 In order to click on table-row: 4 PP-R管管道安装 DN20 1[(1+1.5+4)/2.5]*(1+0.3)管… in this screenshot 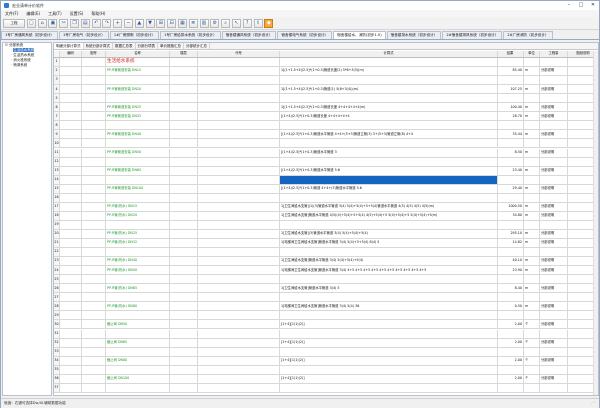, I will do `click(326, 90)`.